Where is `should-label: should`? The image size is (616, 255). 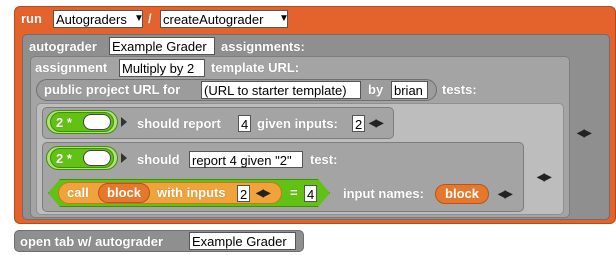
should-label: should is located at coordinates (158, 159).